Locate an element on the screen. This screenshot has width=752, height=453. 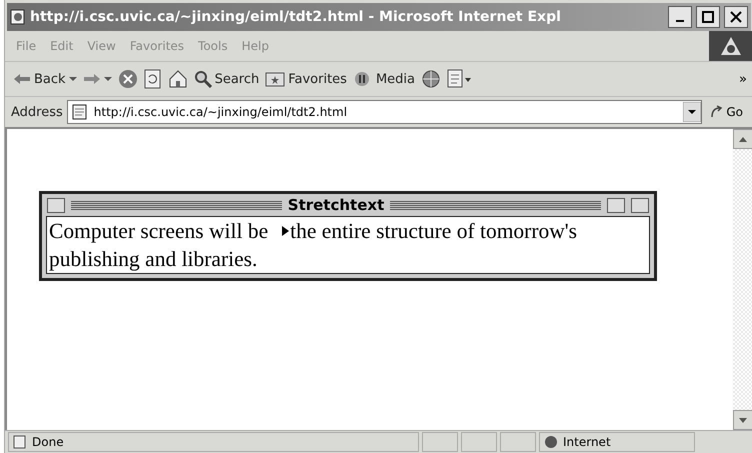
home-icon is located at coordinates (178, 79).